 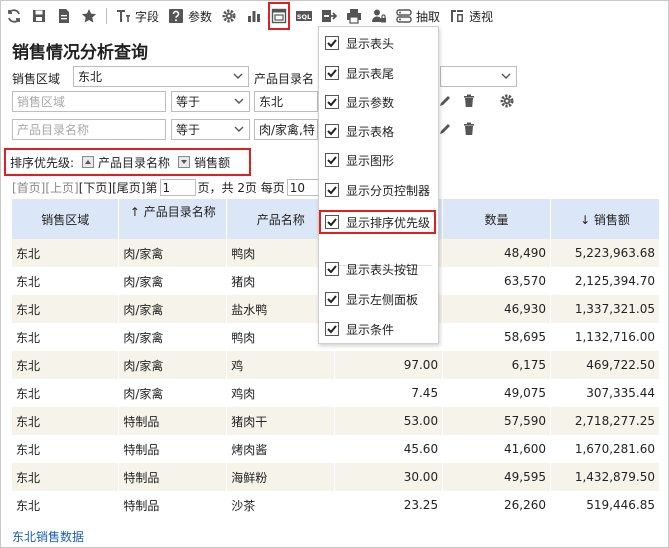 I want to click on pivot-button: 透视, so click(x=471, y=16).